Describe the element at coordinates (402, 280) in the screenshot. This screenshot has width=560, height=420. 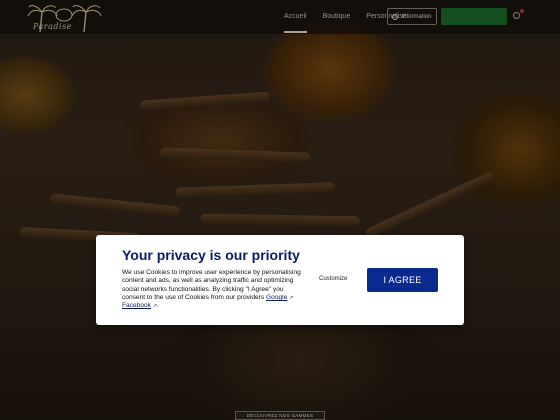
I see `agree-button: I AGREE` at that location.